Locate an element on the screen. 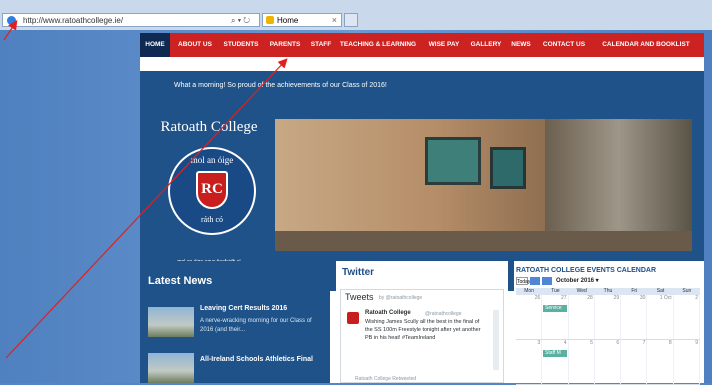  news-headline: Leaving Cert Results 2016 is located at coordinates (243, 308).